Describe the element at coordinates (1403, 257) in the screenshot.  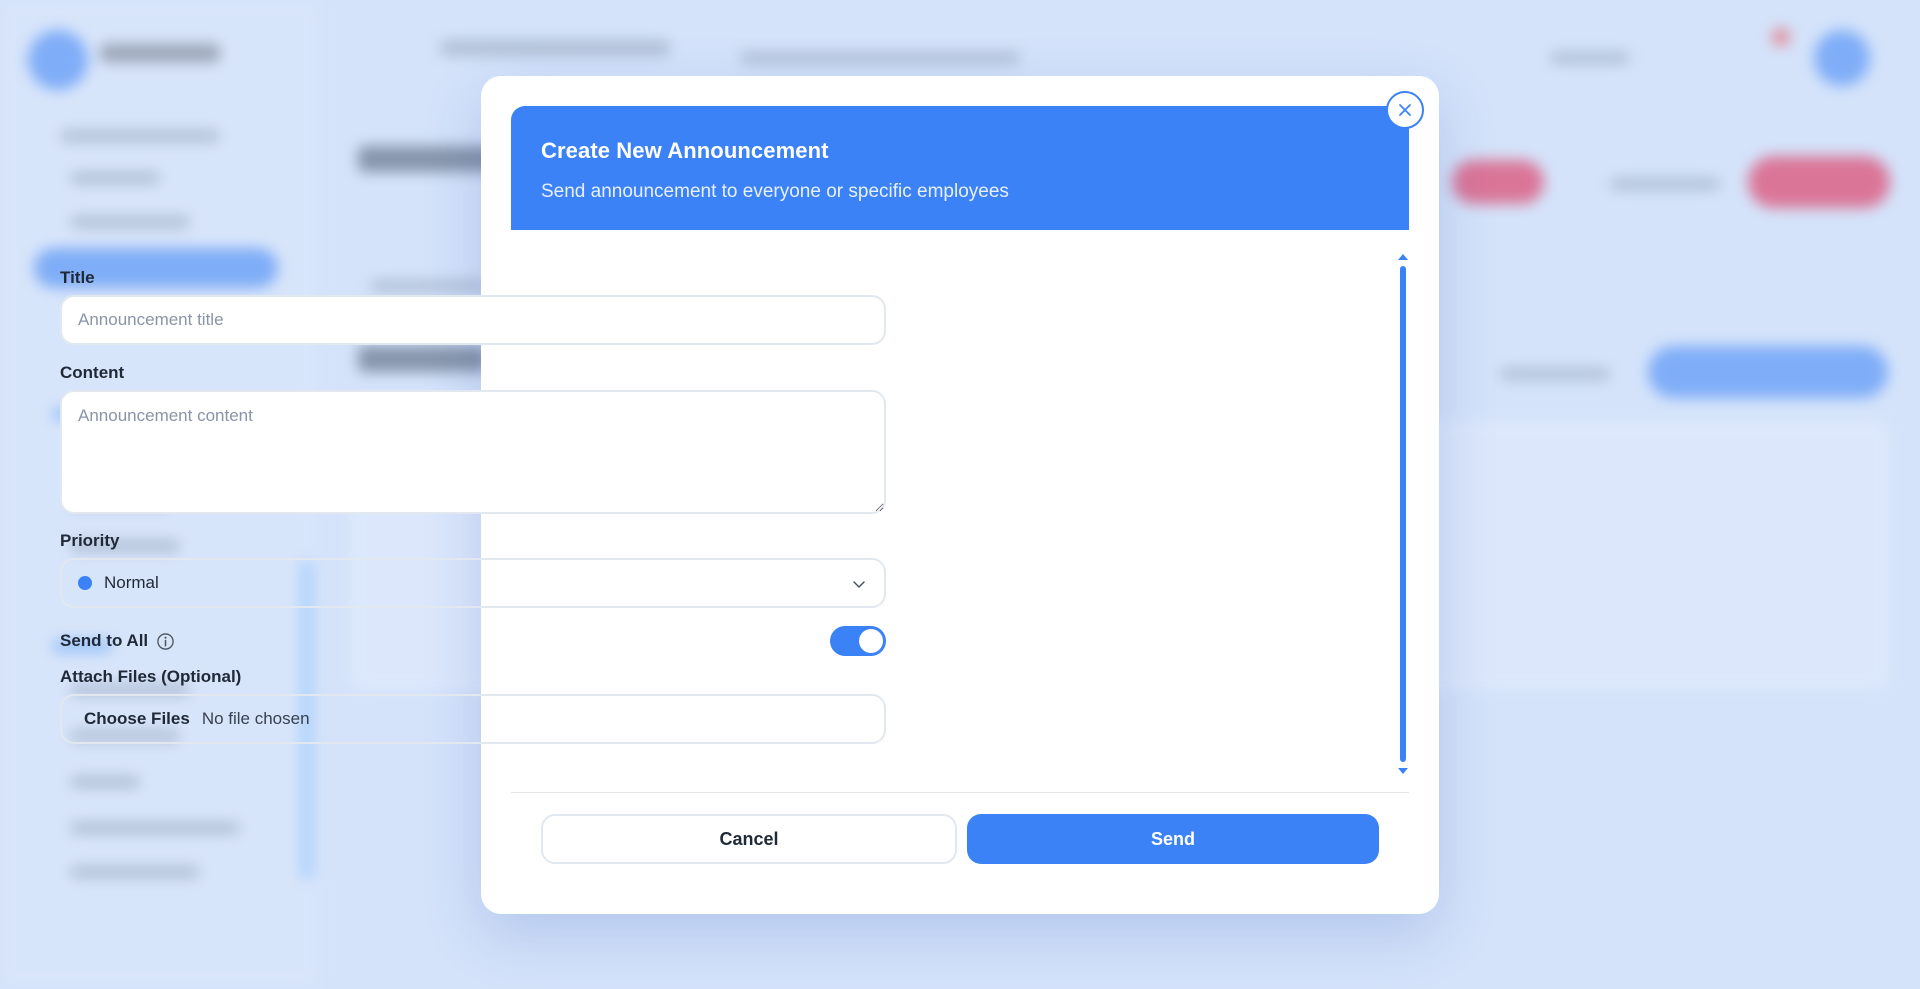
I see `scroll-up-arrow-icon` at that location.